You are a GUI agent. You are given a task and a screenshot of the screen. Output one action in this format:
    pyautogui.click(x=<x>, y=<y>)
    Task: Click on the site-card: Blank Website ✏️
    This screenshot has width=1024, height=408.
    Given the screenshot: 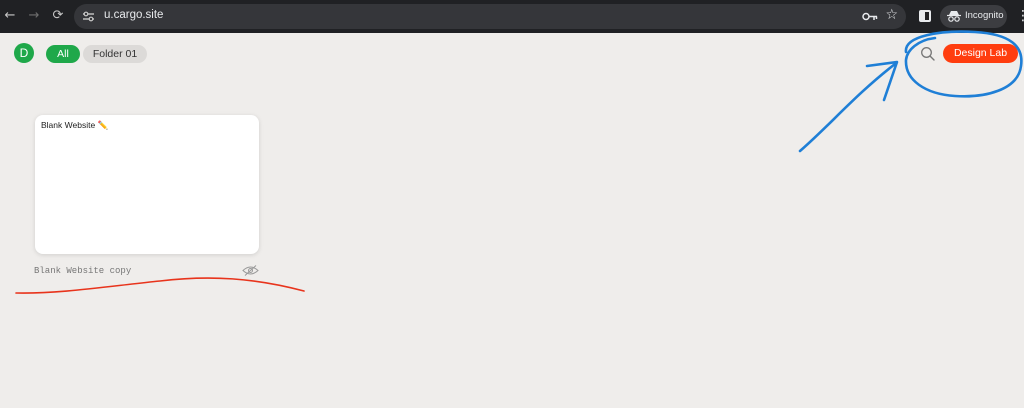 What is the action you would take?
    pyautogui.click(x=147, y=184)
    